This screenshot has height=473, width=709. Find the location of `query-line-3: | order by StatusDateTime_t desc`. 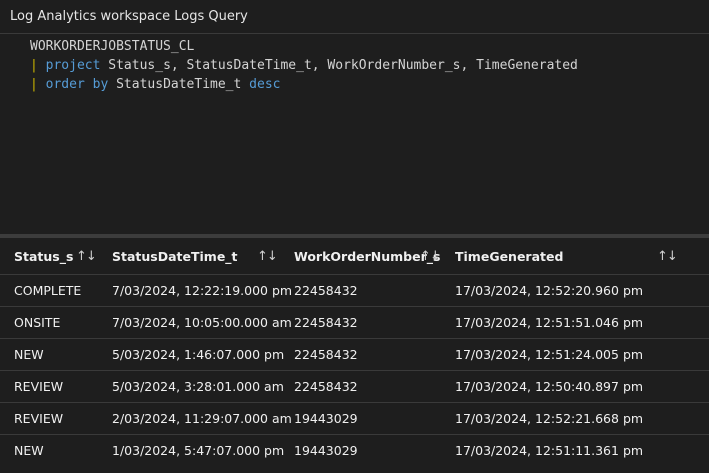

query-line-3: | order by StatusDateTime_t desc is located at coordinates (155, 84).